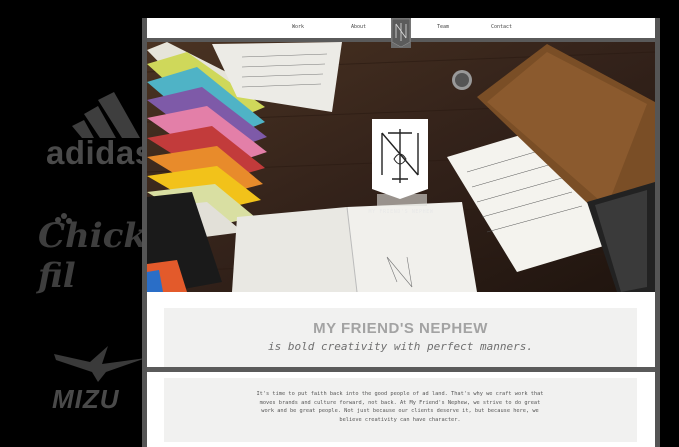 Image resolution: width=679 pixels, height=447 pixels. Describe the element at coordinates (443, 27) in the screenshot. I see `nav-team-link: Team` at that location.